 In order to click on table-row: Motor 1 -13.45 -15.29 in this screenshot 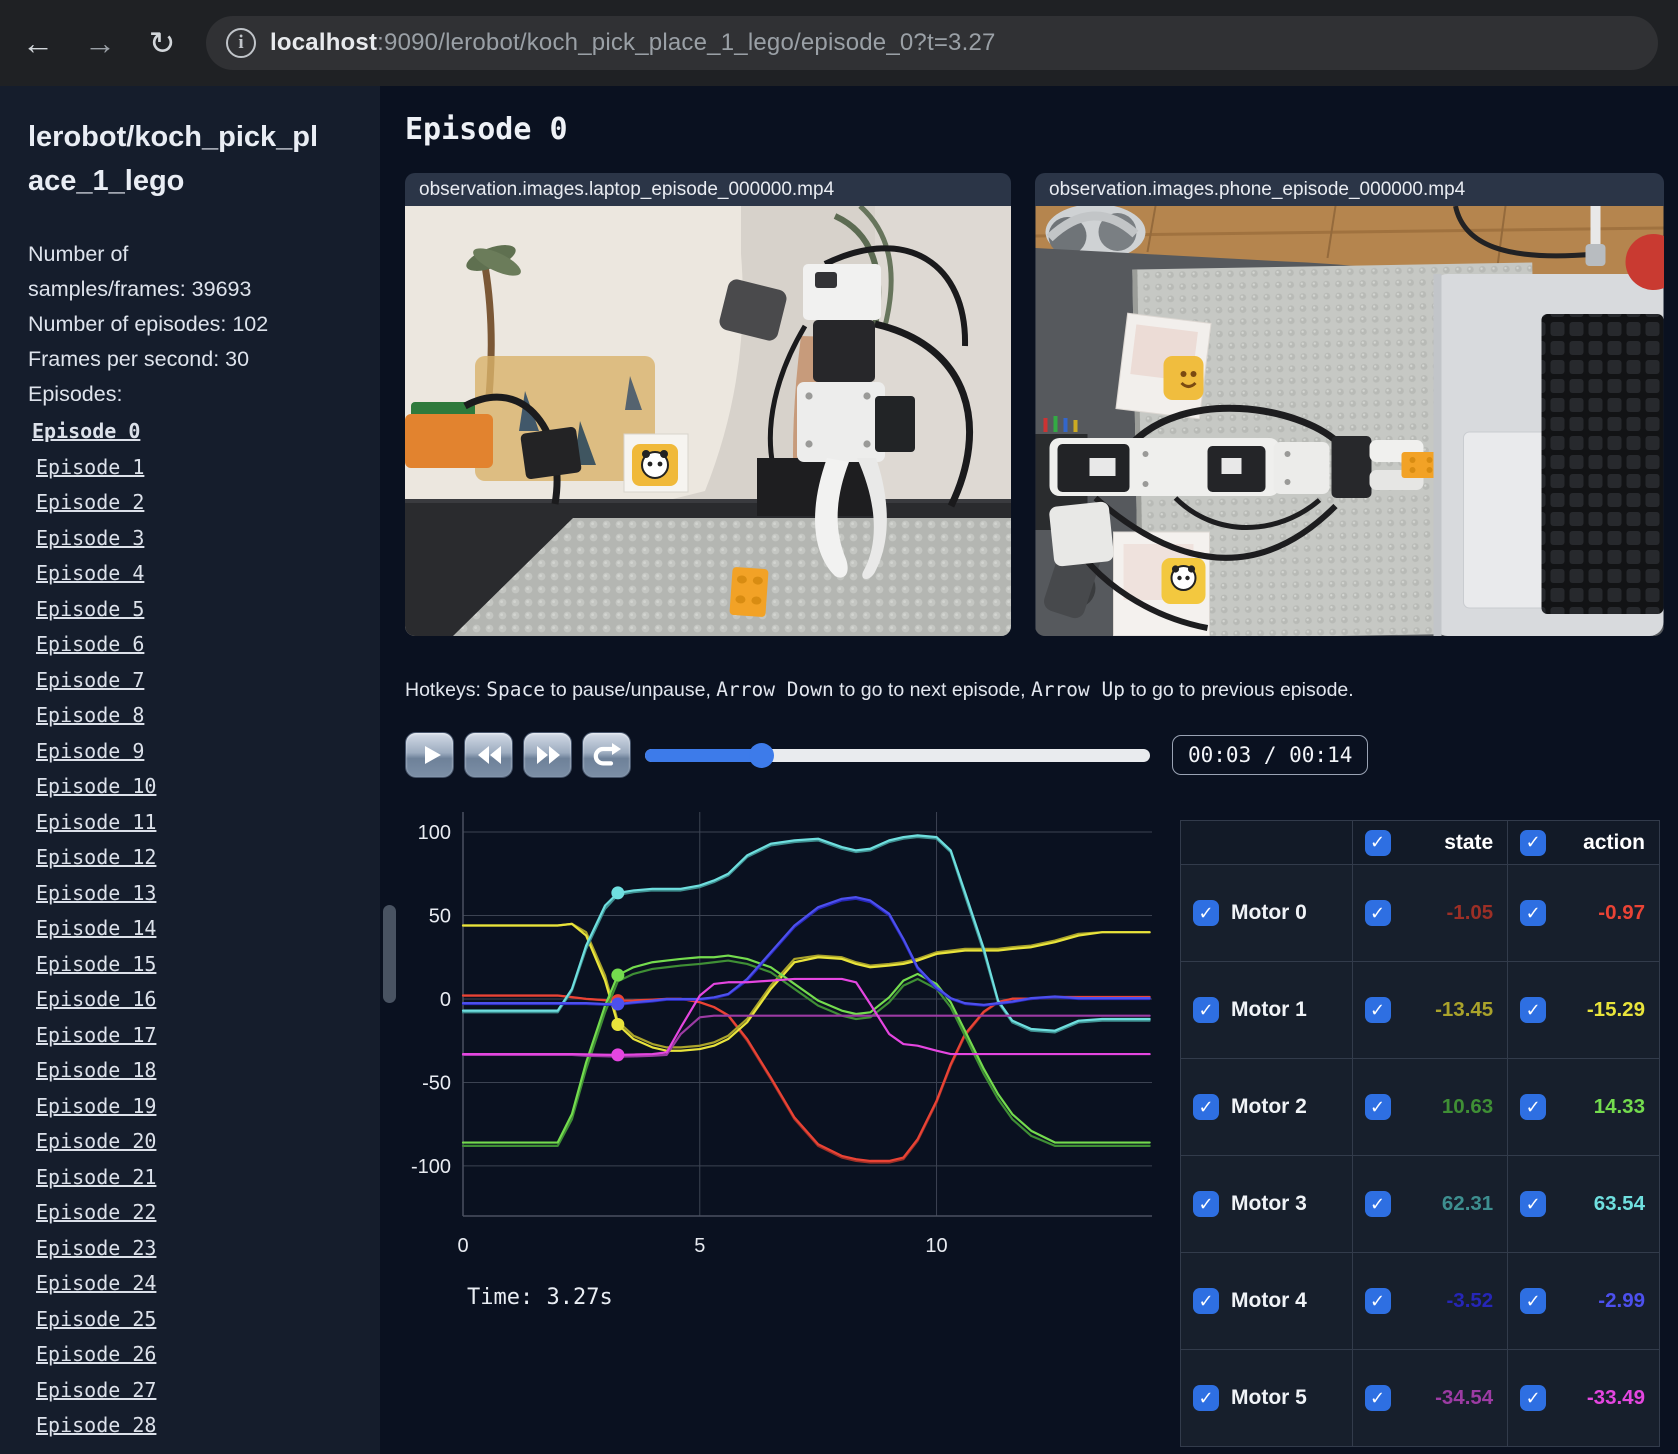, I will do `click(1420, 1010)`.